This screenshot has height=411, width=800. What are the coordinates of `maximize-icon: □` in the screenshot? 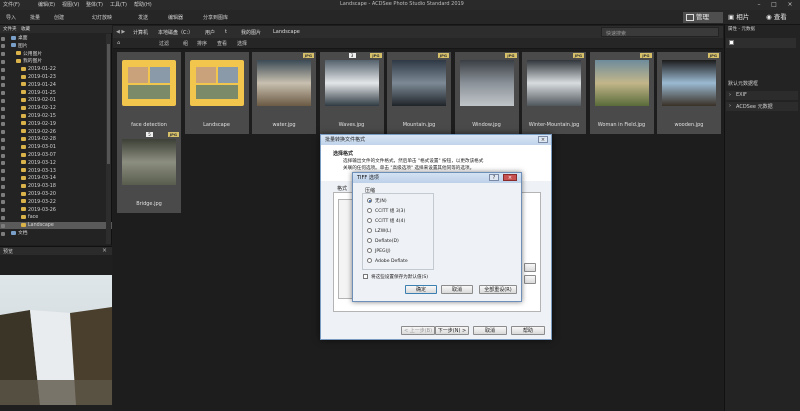 It's located at (774, 4).